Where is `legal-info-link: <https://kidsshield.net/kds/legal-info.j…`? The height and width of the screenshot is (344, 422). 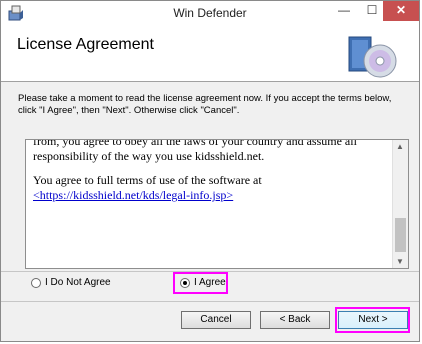 legal-info-link: <https://kidsshield.net/kds/legal-info.j… is located at coordinates (133, 195).